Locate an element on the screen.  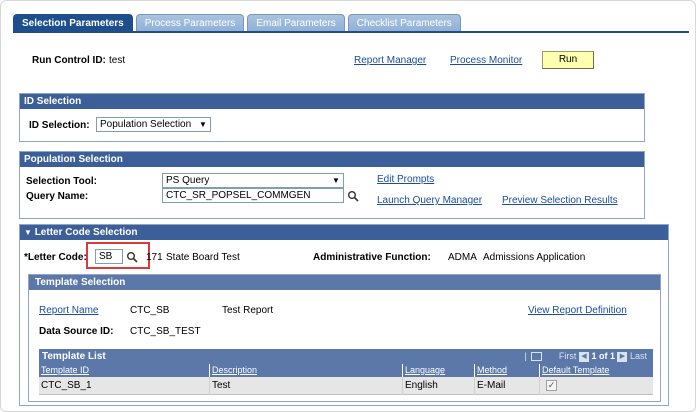
template-list-header: Template List | First ◀ 1 of 1 ▶ Last is located at coordinates (346, 356).